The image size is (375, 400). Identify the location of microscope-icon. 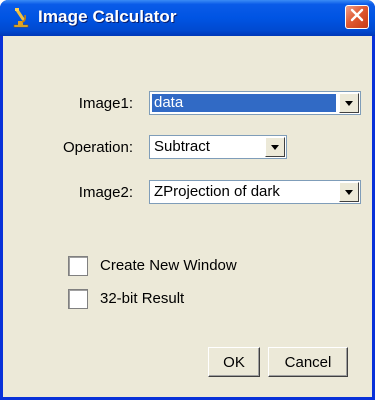
(21, 18).